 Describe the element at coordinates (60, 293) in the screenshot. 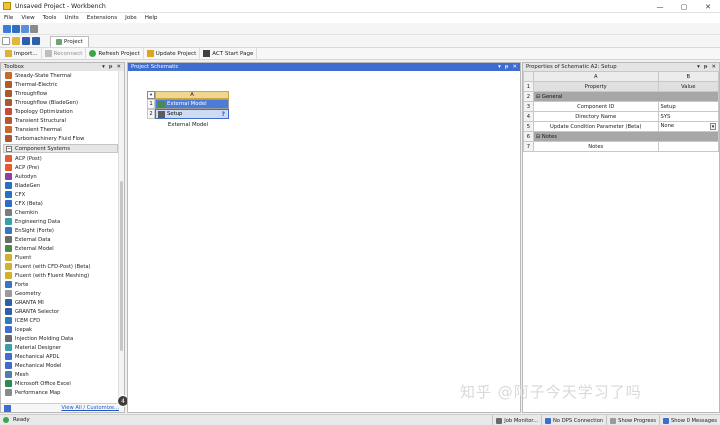

I see `toolbox-item: Geometry` at that location.